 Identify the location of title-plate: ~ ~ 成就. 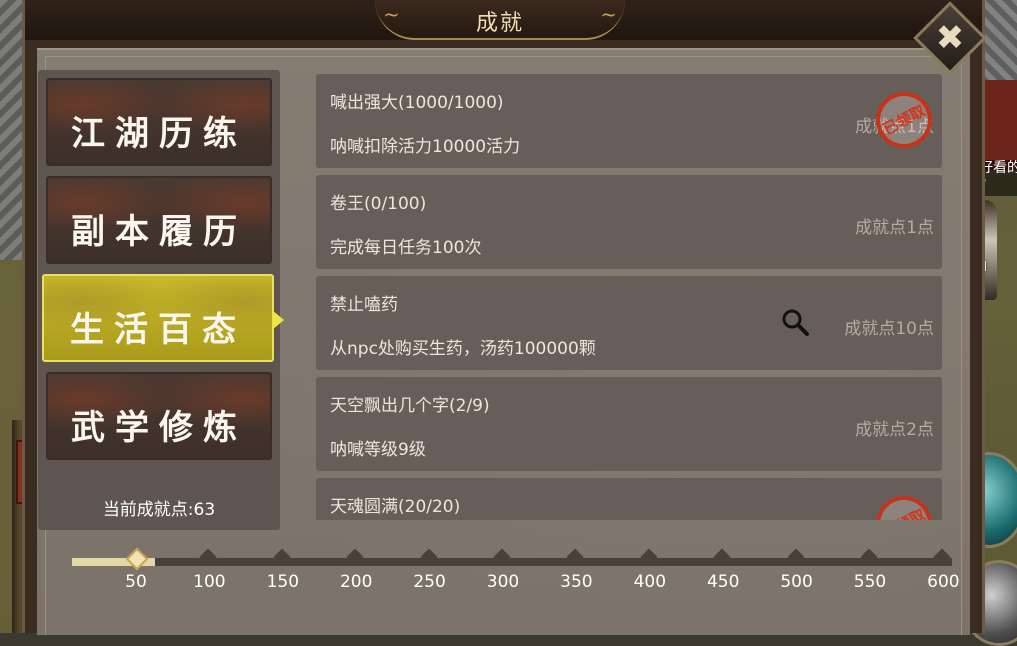
(500, 20).